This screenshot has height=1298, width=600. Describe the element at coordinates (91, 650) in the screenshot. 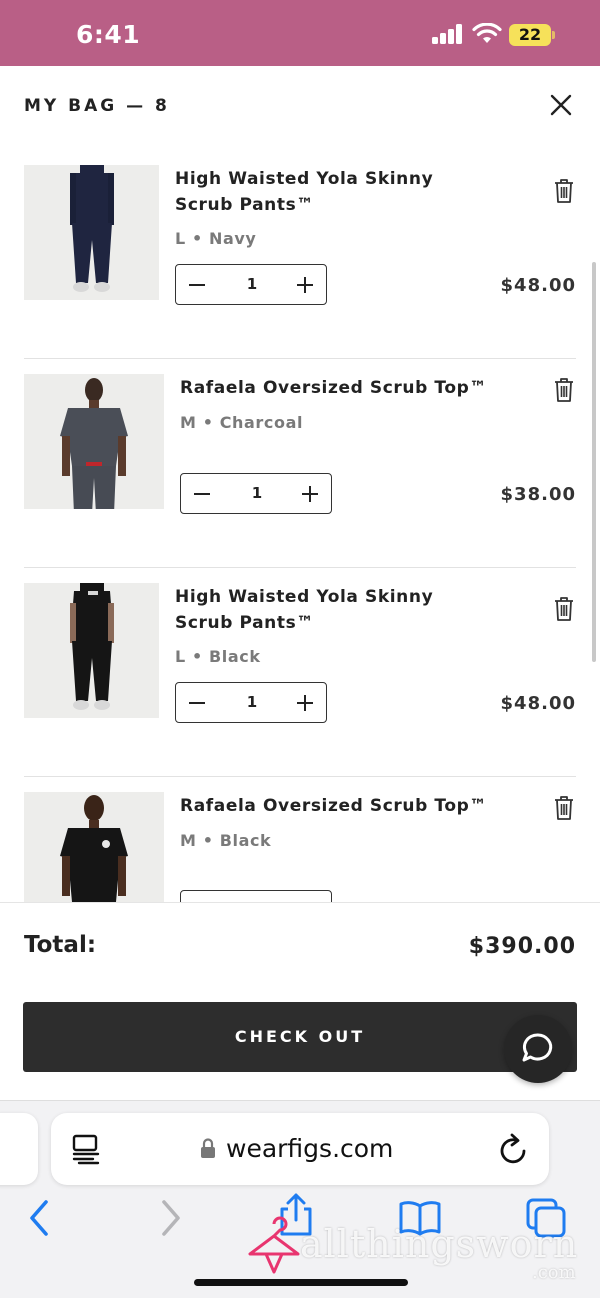

I see `black-scrub-pants-image` at that location.